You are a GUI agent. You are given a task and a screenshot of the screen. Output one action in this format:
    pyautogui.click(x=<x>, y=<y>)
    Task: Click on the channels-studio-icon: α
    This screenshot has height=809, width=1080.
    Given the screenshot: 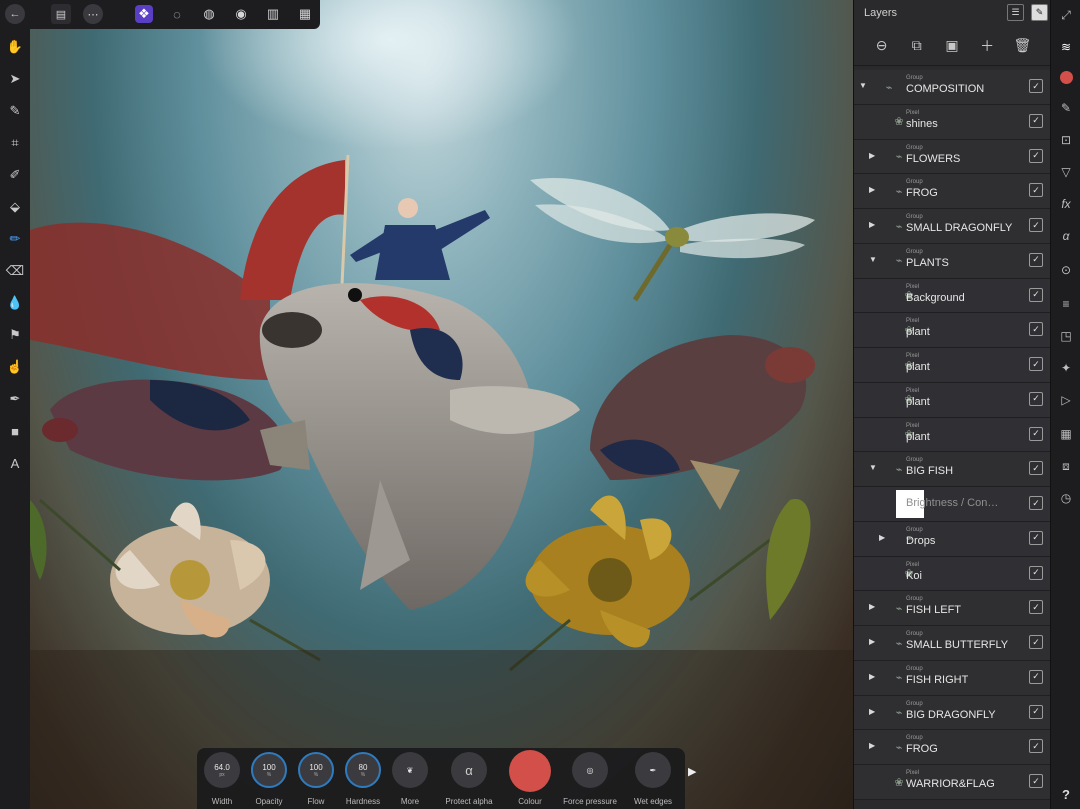 What is the action you would take?
    pyautogui.click(x=1066, y=236)
    